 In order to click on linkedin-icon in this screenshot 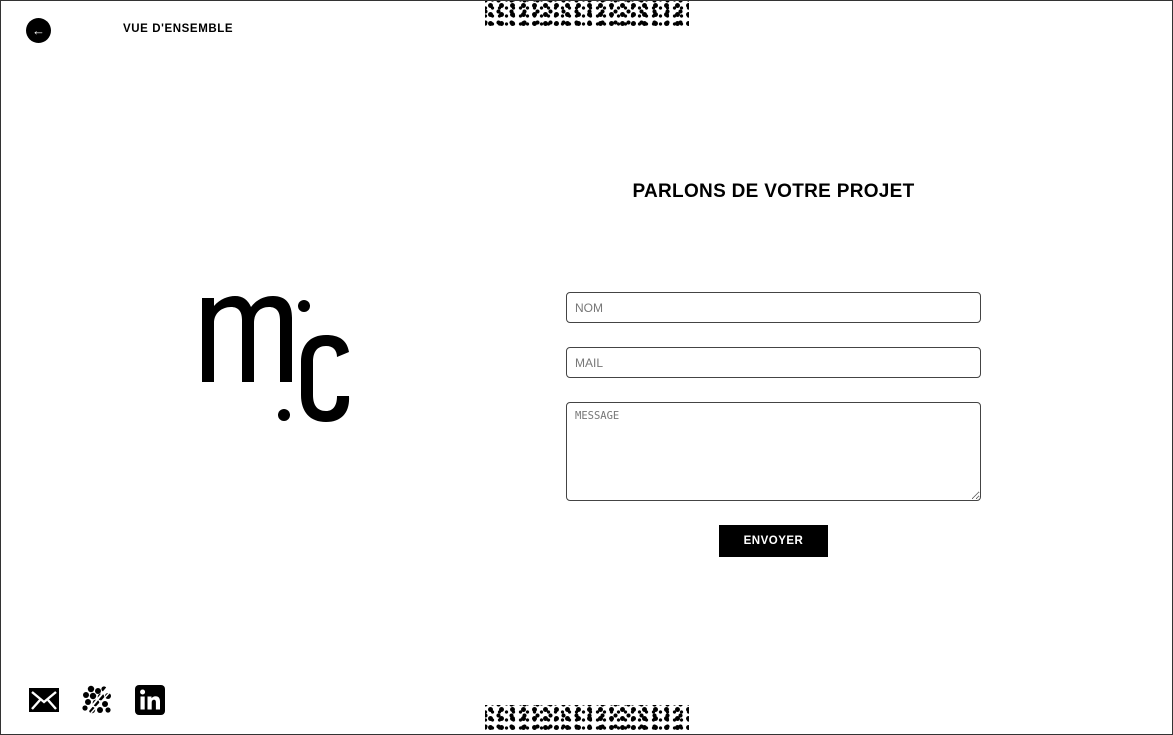, I will do `click(150, 700)`.